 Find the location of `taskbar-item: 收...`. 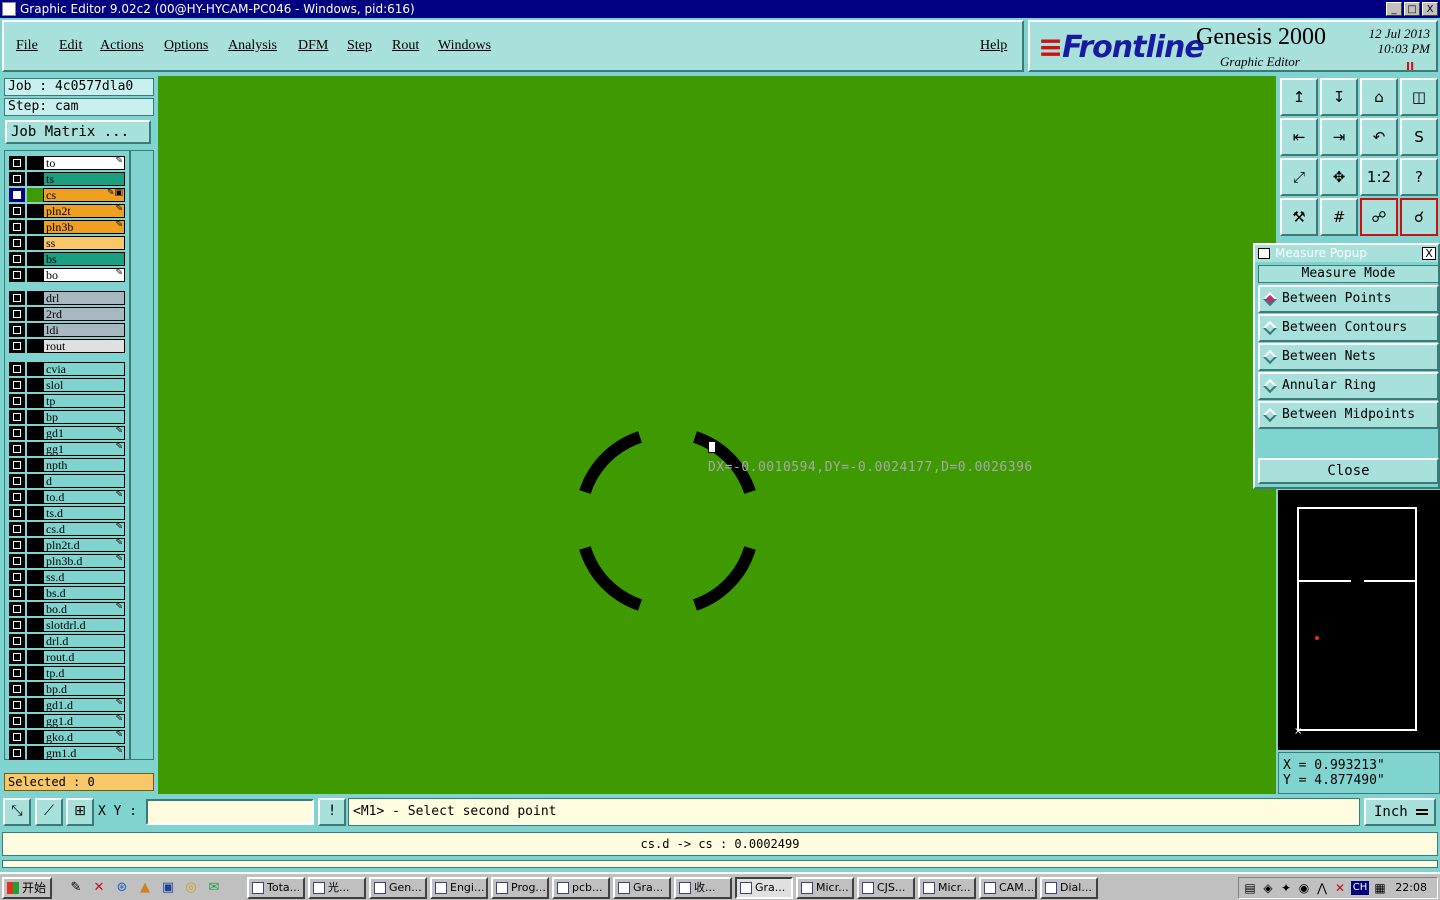

taskbar-item: 收... is located at coordinates (703, 888).